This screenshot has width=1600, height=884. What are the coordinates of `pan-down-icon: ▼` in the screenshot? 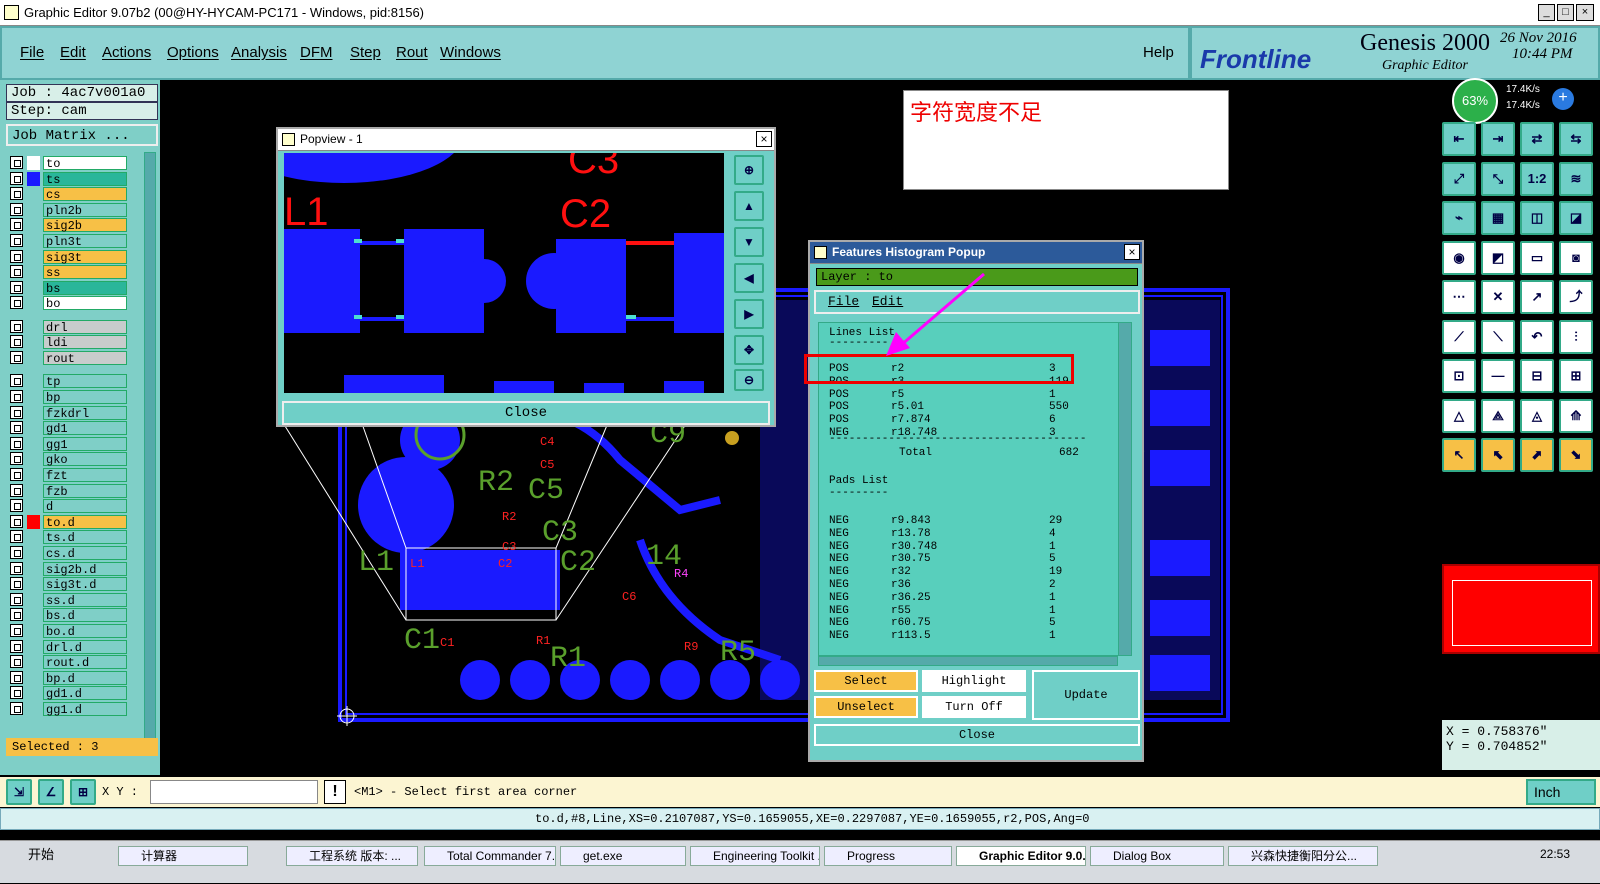 It's located at (749, 242).